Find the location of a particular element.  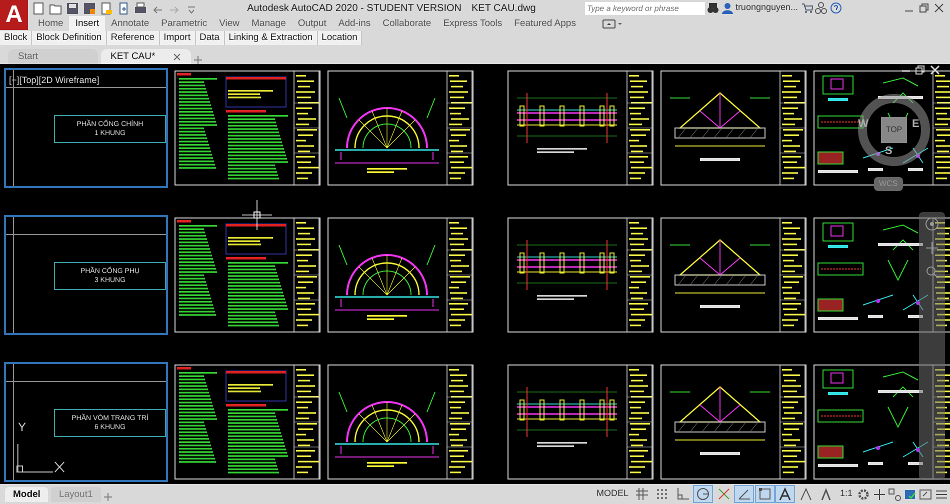

cart-icon is located at coordinates (806, 8).